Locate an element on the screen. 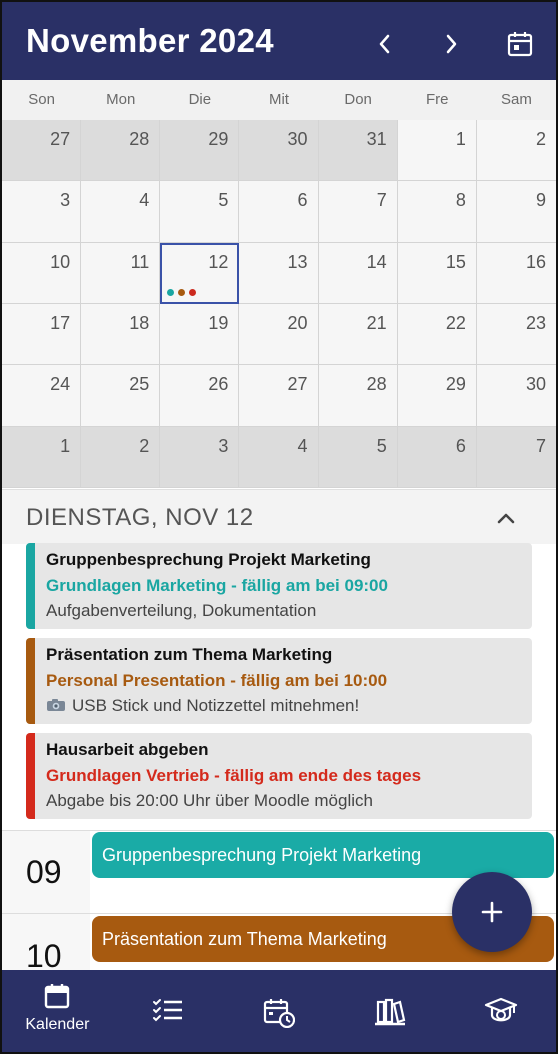 This screenshot has height=1054, width=558. day-number: 27 is located at coordinates (60, 139).